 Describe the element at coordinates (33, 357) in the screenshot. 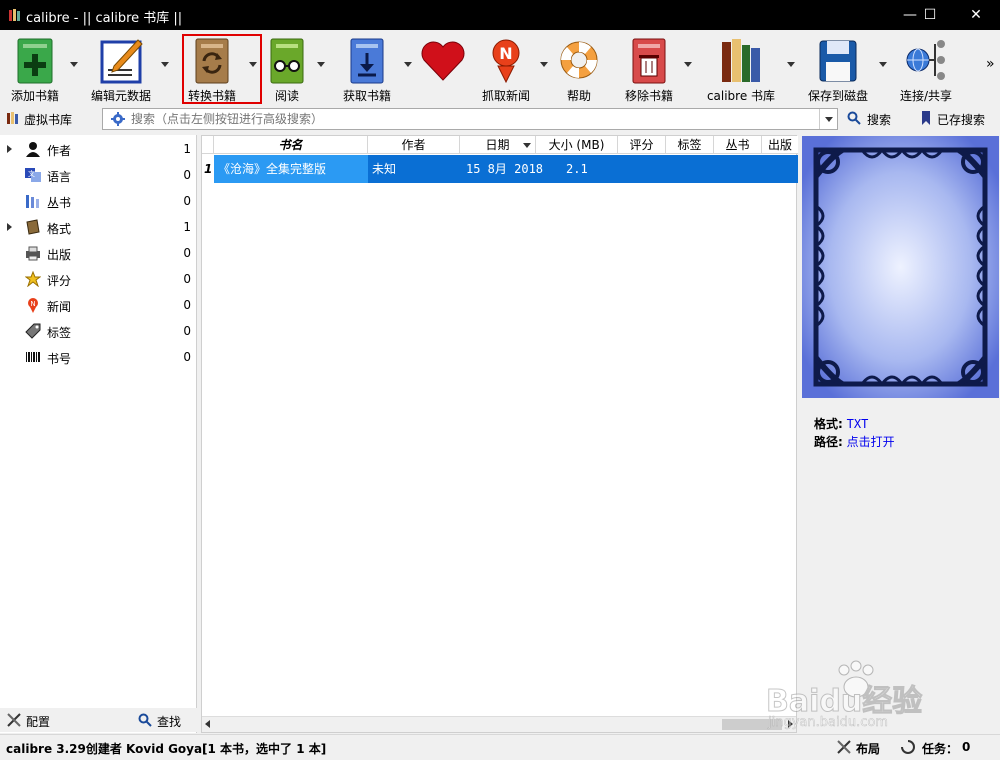

I see `barcode-icon` at that location.